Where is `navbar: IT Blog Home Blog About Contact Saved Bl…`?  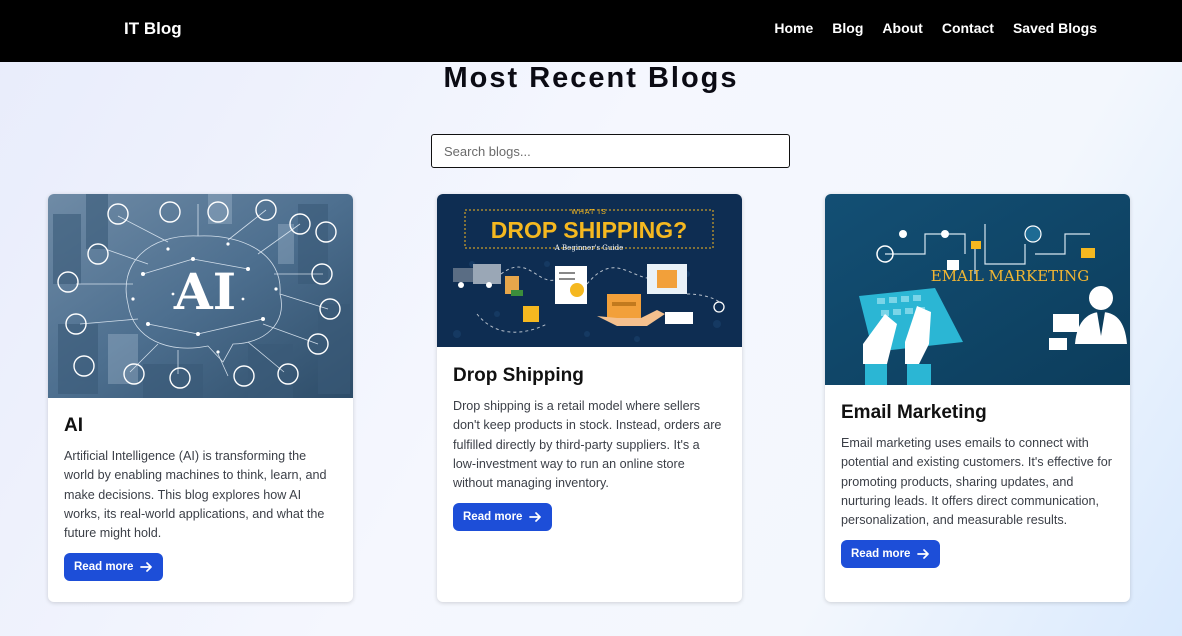 navbar: IT Blog Home Blog About Contact Saved Bl… is located at coordinates (591, 31).